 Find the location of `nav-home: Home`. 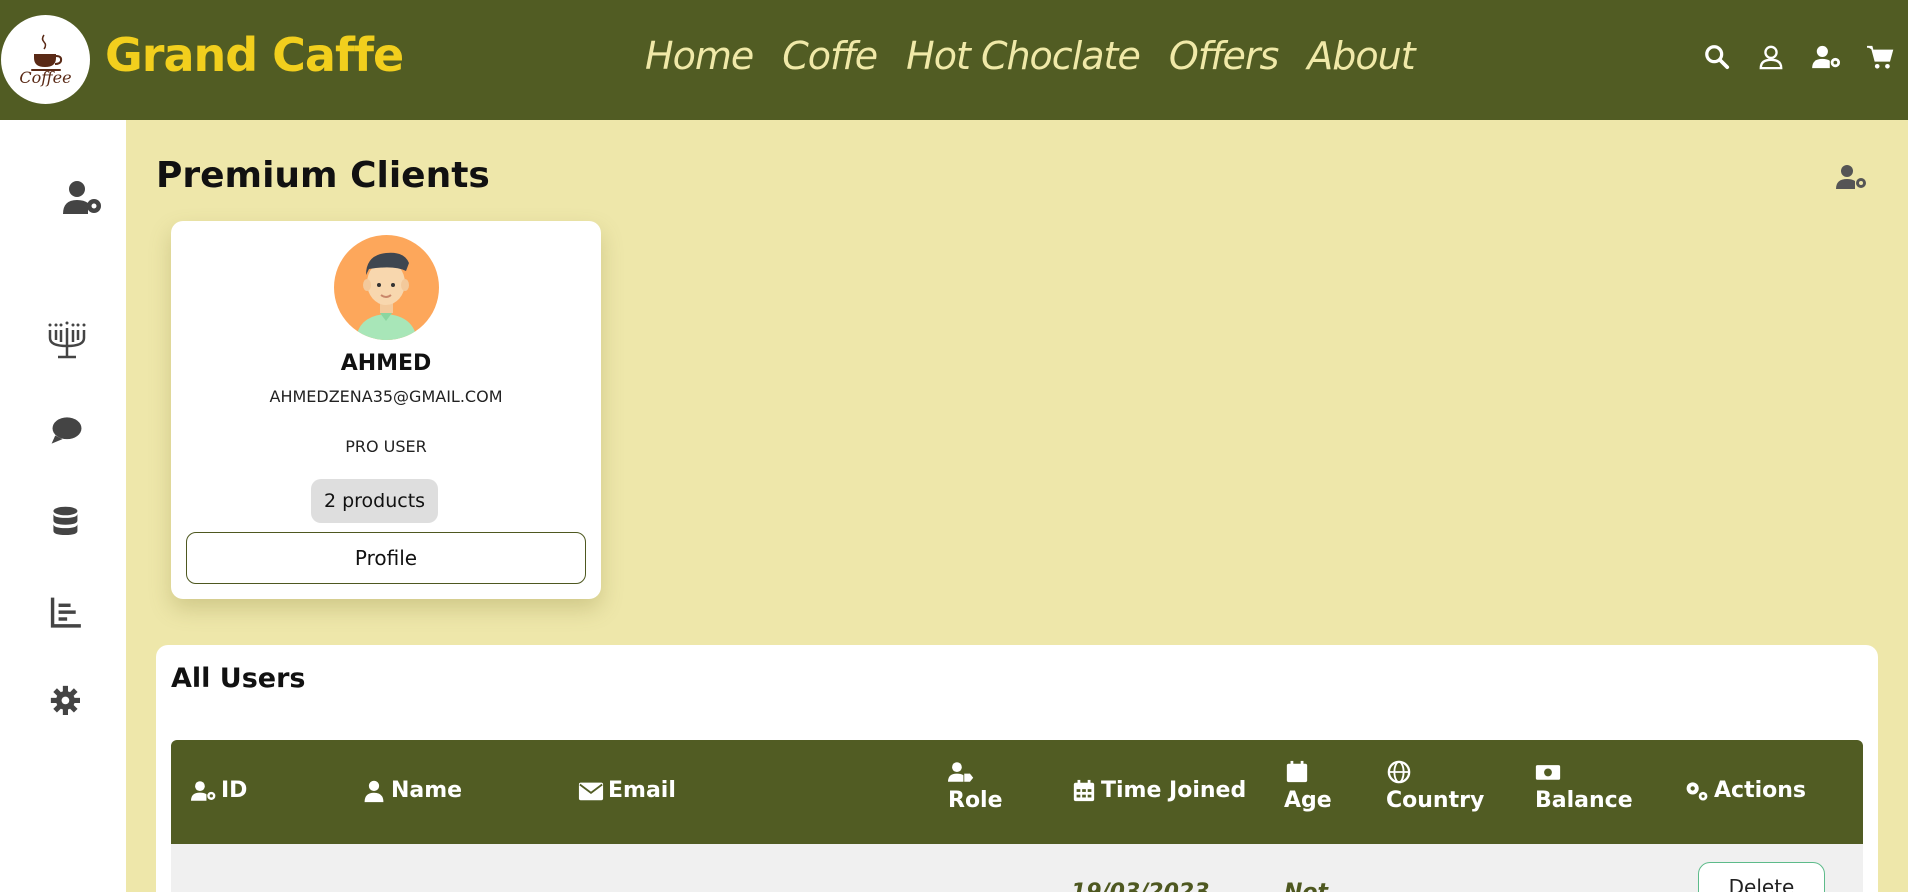

nav-home: Home is located at coordinates (699, 56).